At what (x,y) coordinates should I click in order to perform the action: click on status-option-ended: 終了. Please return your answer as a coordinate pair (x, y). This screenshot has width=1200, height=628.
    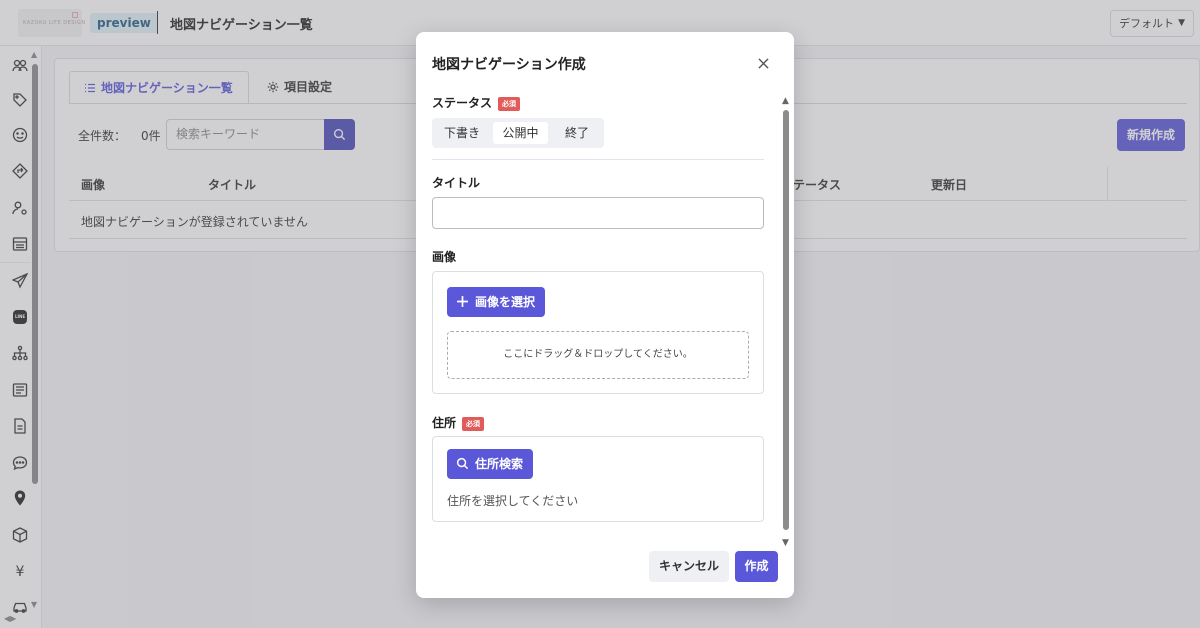
    Looking at the image, I should click on (577, 133).